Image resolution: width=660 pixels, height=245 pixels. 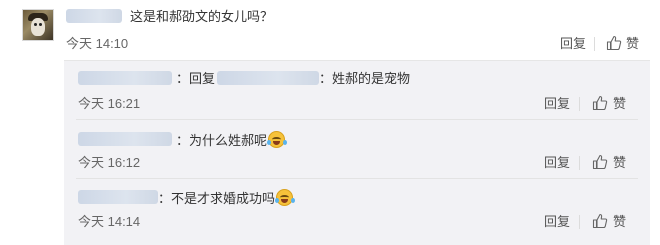 I want to click on reply-text: ：为什么姓郝呢, so click(x=232, y=140).